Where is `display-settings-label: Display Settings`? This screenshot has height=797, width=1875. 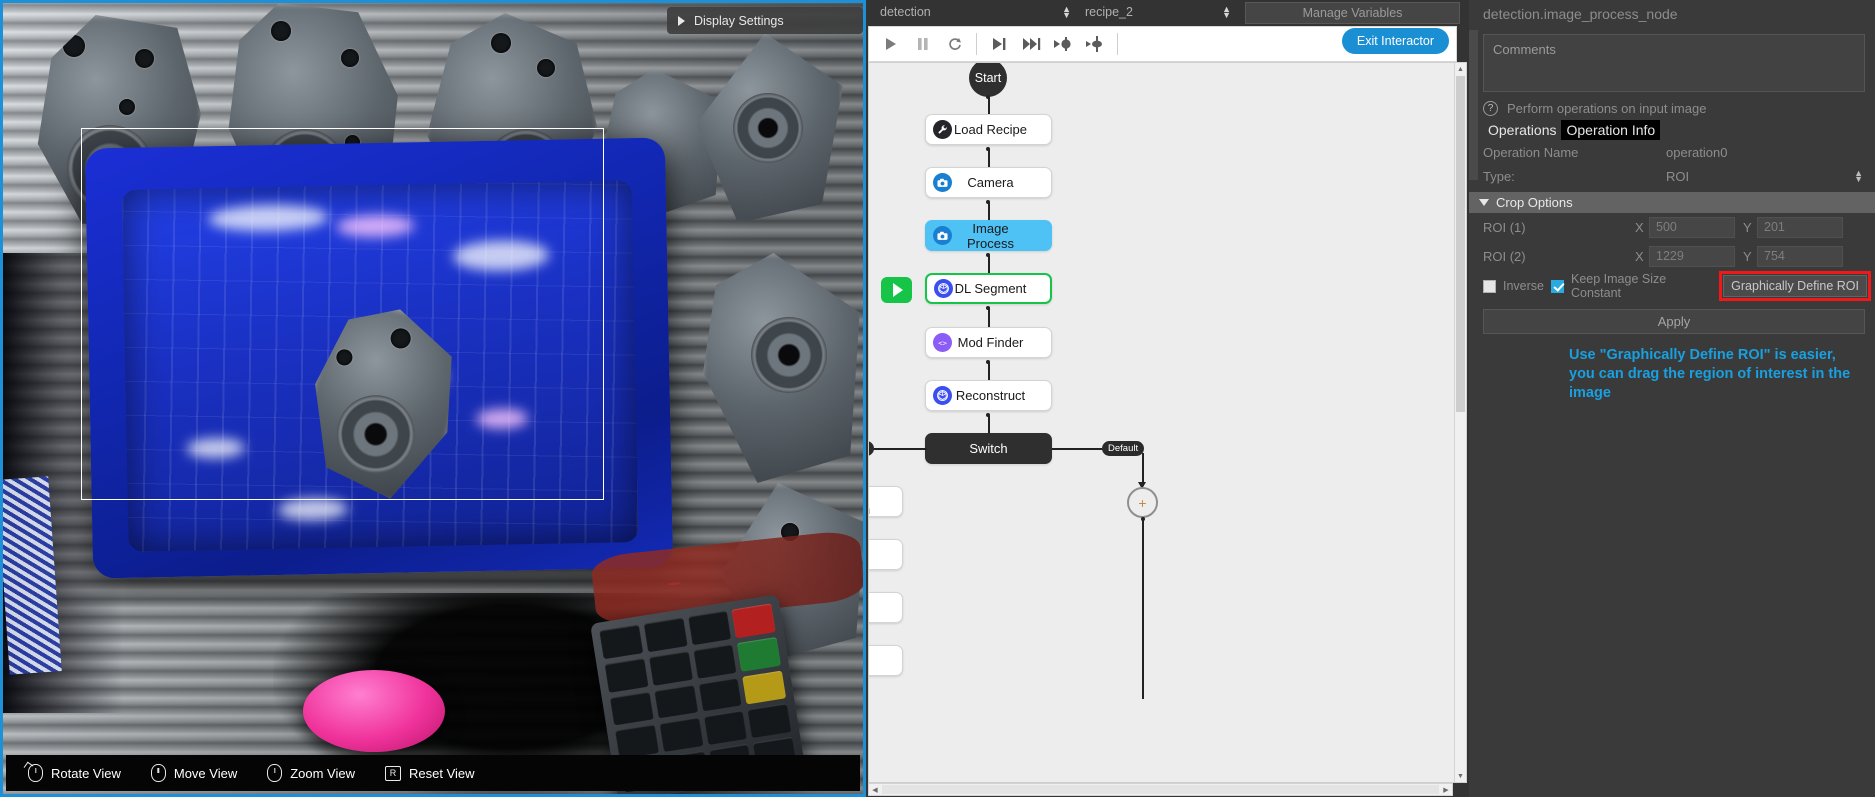
display-settings-label: Display Settings is located at coordinates (739, 20).